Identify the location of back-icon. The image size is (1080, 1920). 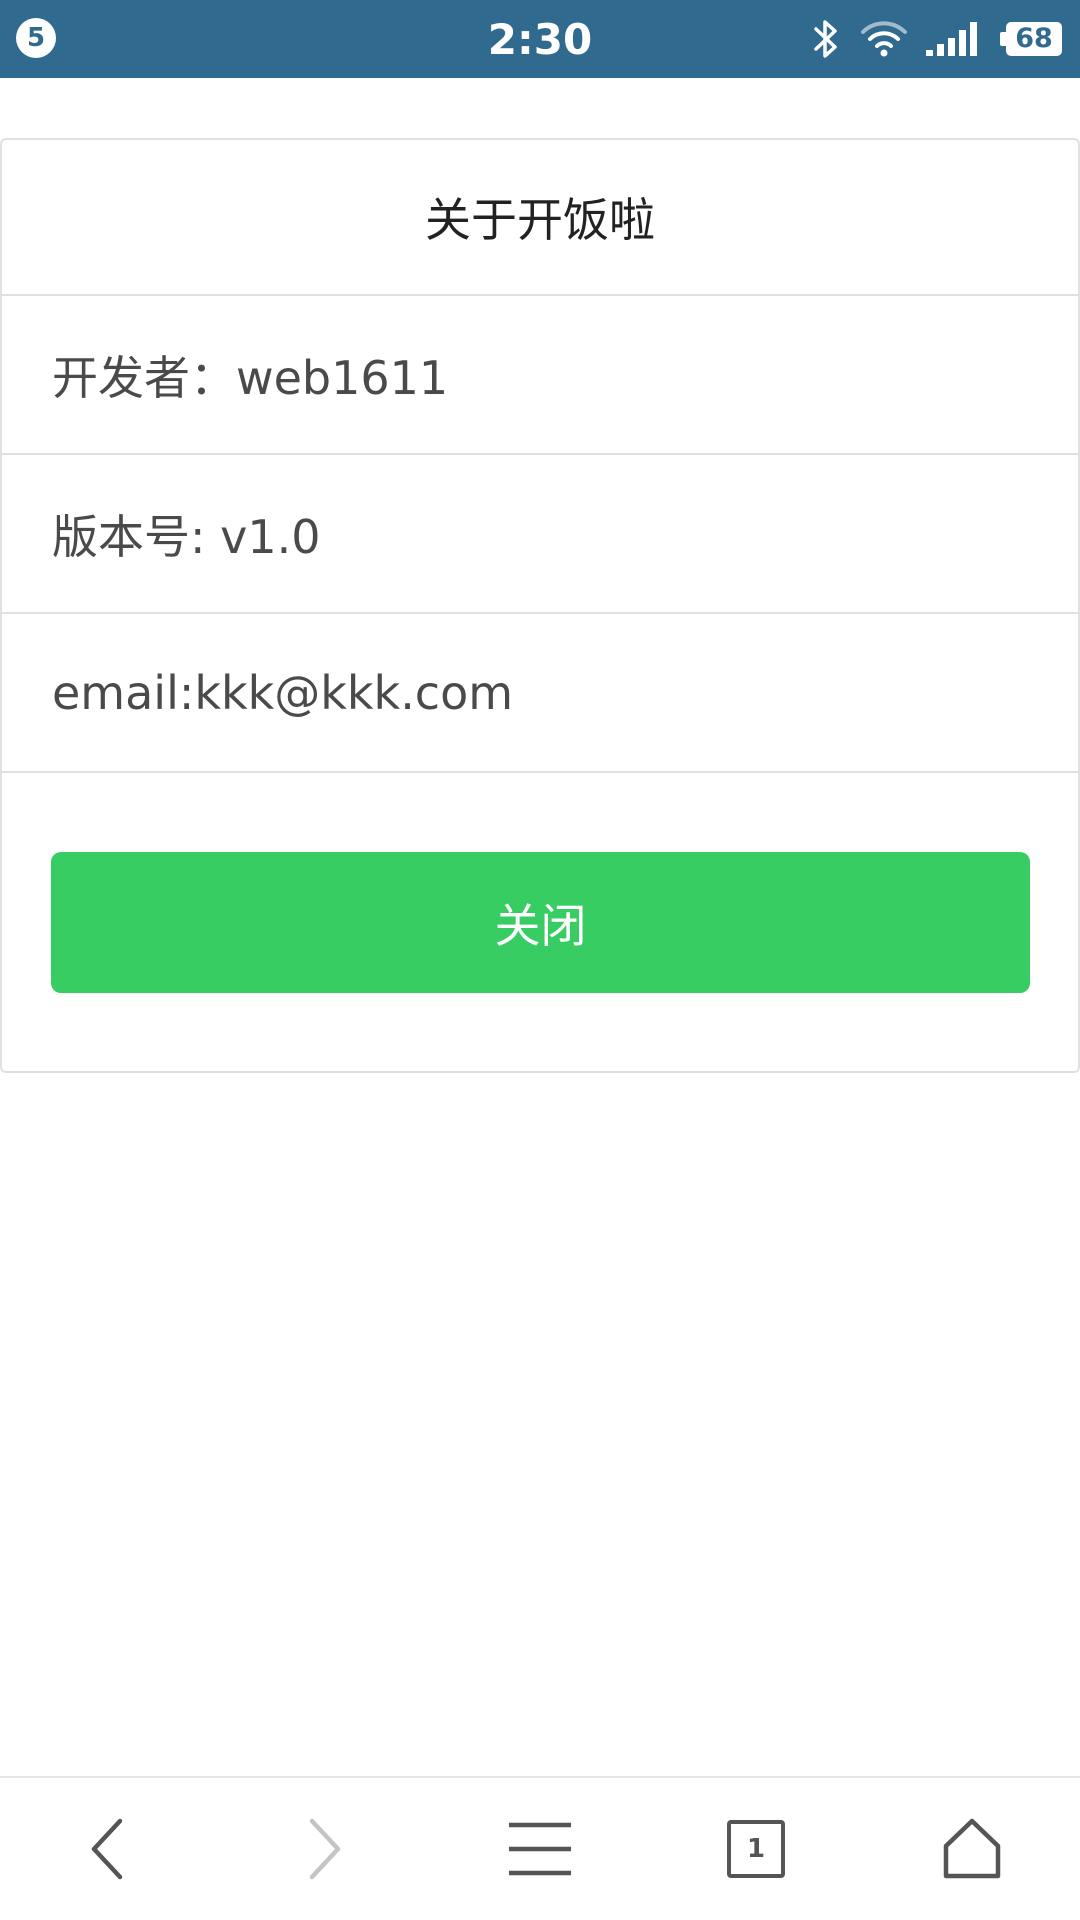
(107, 1849).